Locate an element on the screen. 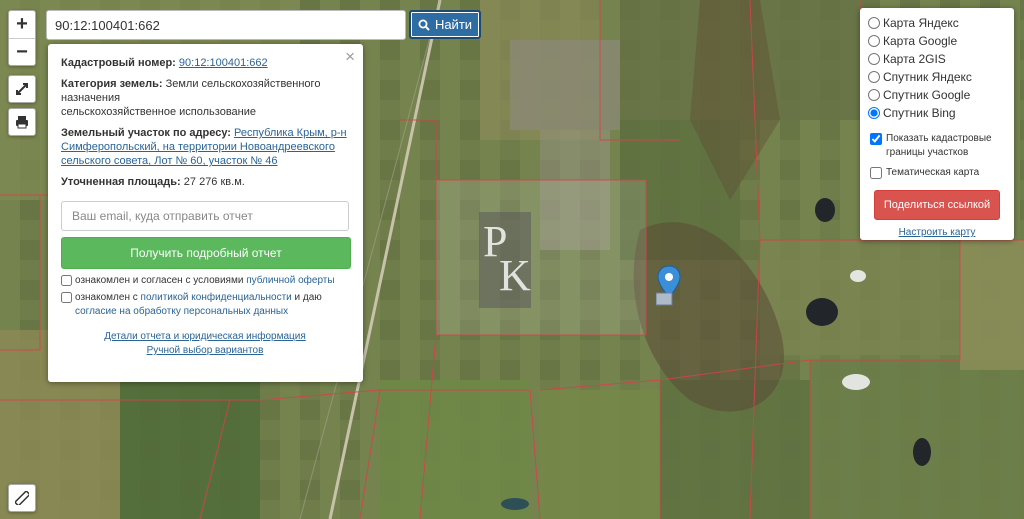 The height and width of the screenshot is (519, 1024). offer-agreement-checkbox is located at coordinates (66, 280).